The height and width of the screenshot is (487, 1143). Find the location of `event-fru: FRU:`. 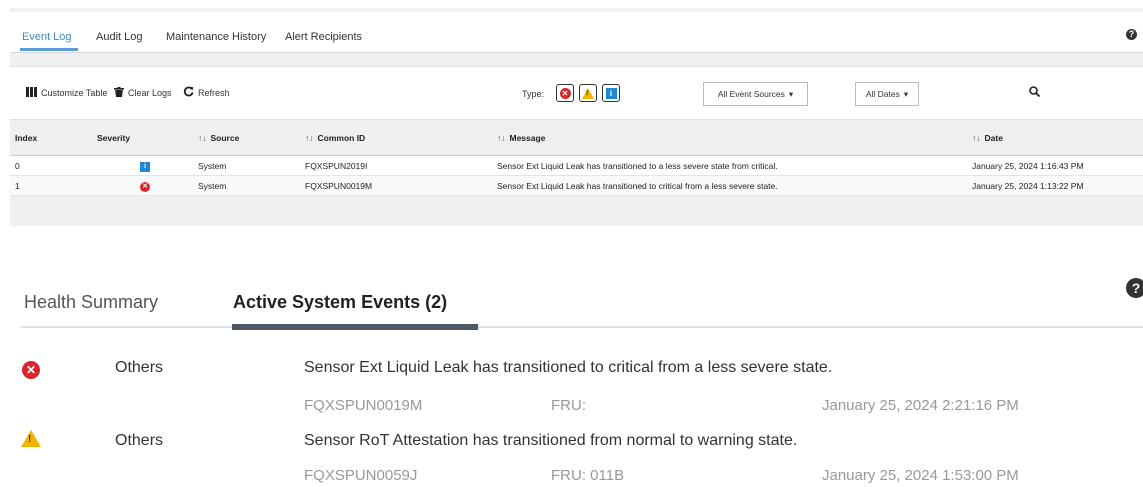

event-fru: FRU: is located at coordinates (568, 405).